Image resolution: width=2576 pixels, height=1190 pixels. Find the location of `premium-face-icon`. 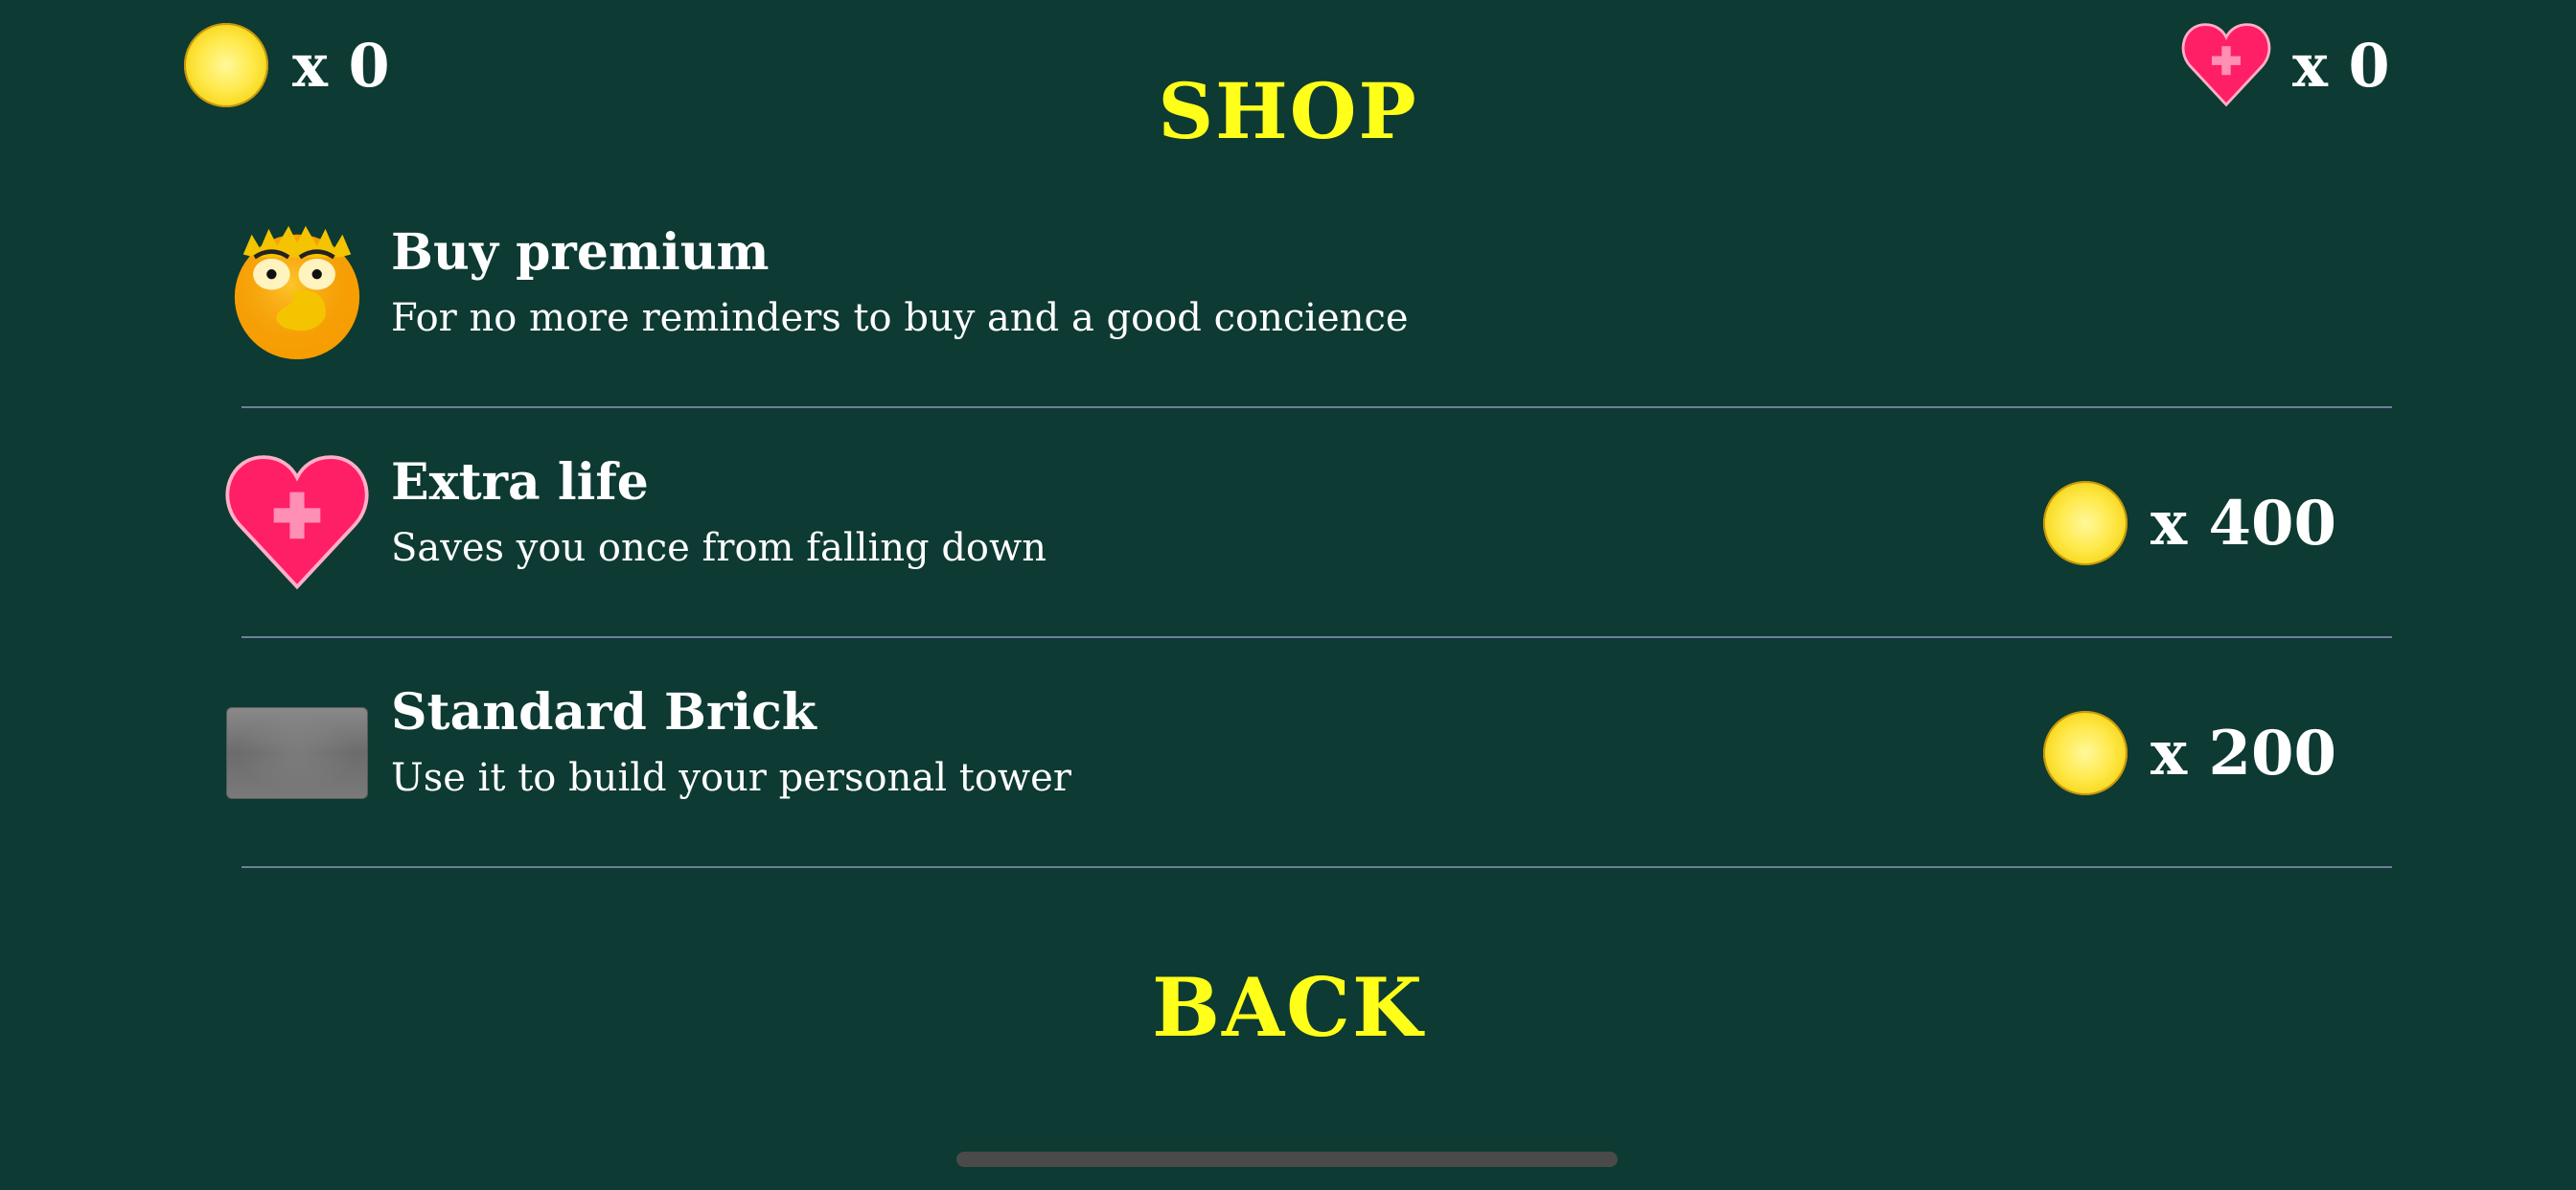

premium-face-icon is located at coordinates (297, 291).